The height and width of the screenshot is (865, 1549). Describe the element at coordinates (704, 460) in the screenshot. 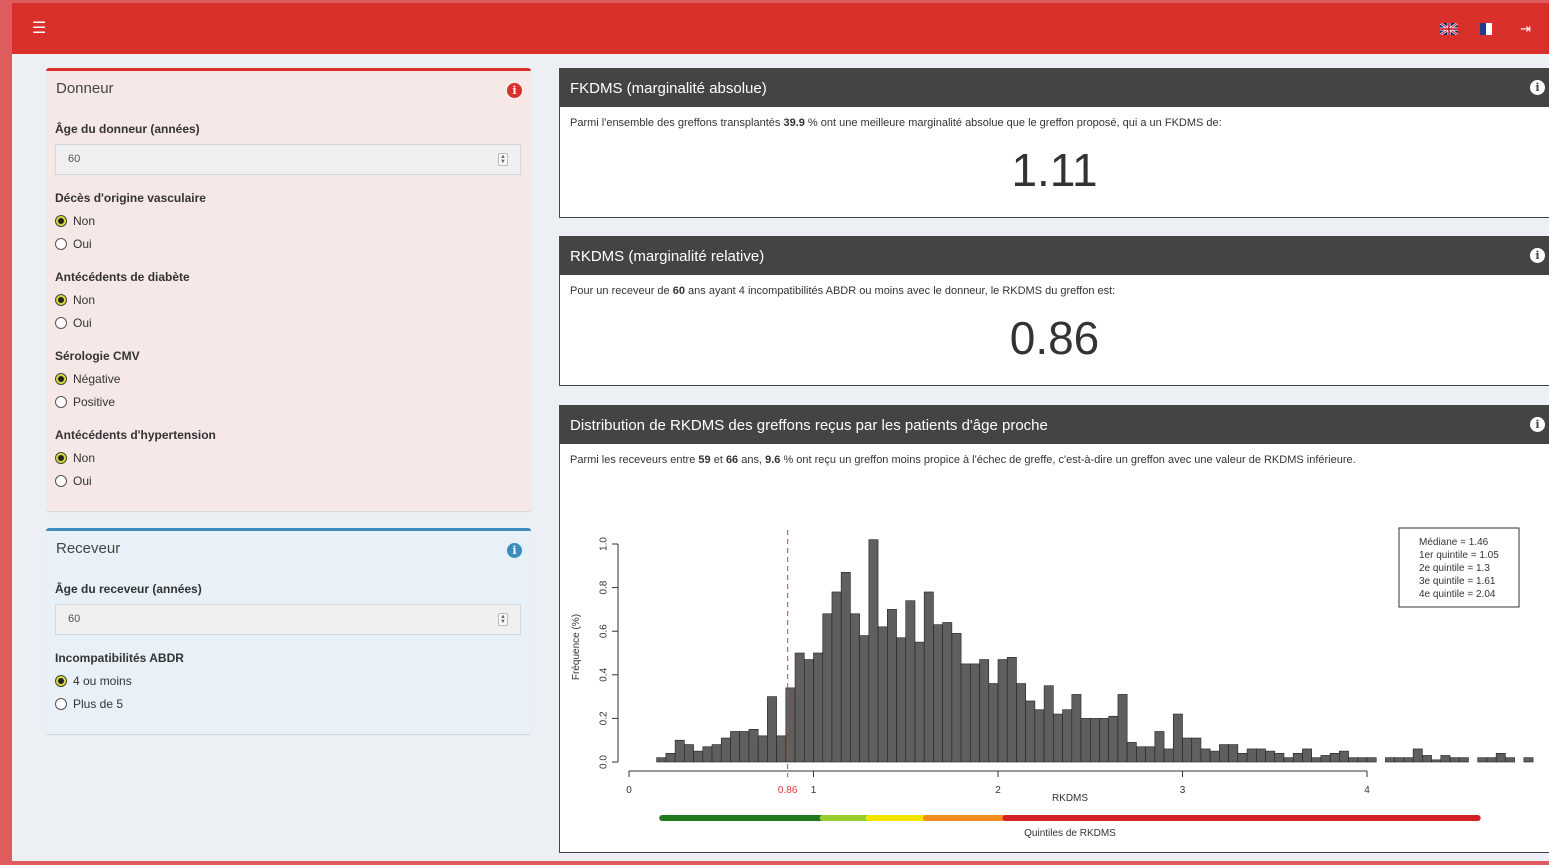

I see `age-min: 59` at that location.